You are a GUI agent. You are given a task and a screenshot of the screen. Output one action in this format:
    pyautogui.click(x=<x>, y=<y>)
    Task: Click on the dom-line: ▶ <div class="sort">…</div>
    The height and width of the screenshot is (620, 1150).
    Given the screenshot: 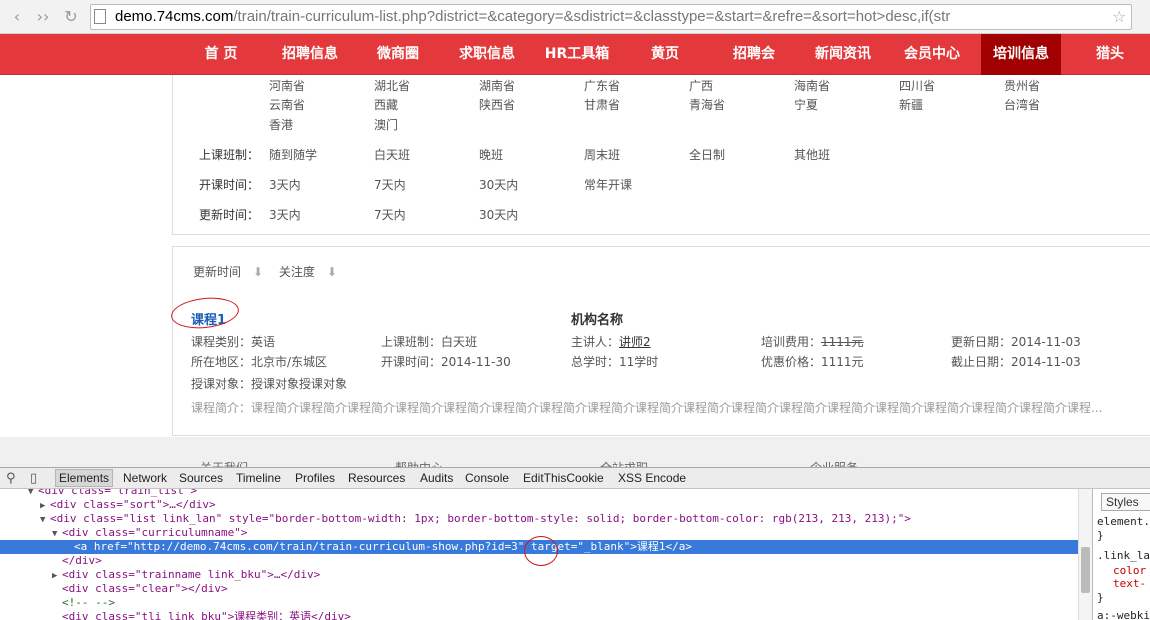 What is the action you would take?
    pyautogui.click(x=539, y=505)
    